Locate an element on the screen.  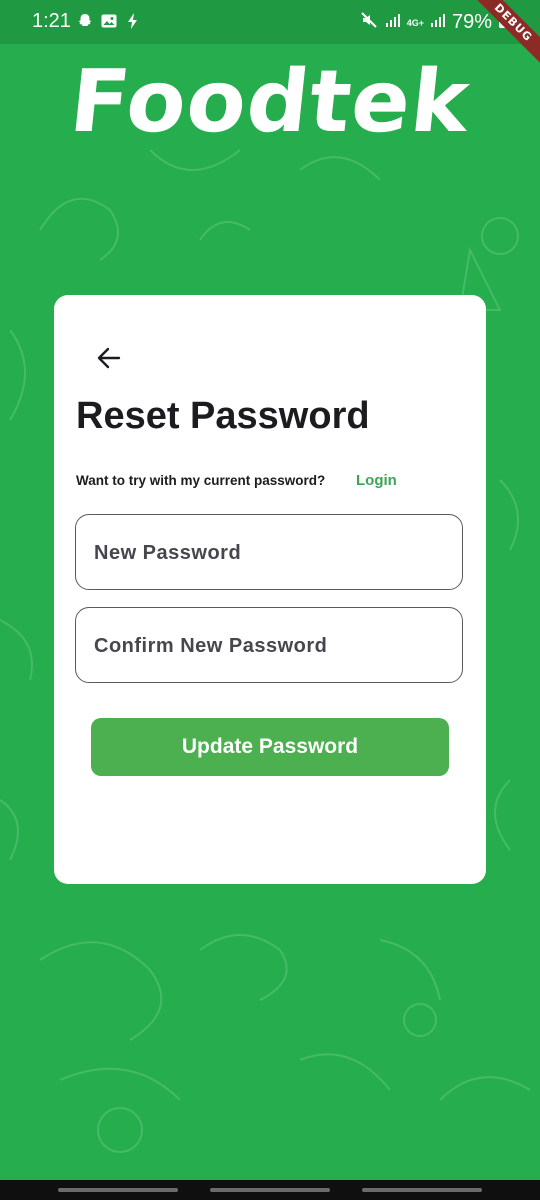
snapchat-icon is located at coordinates (85, 21).